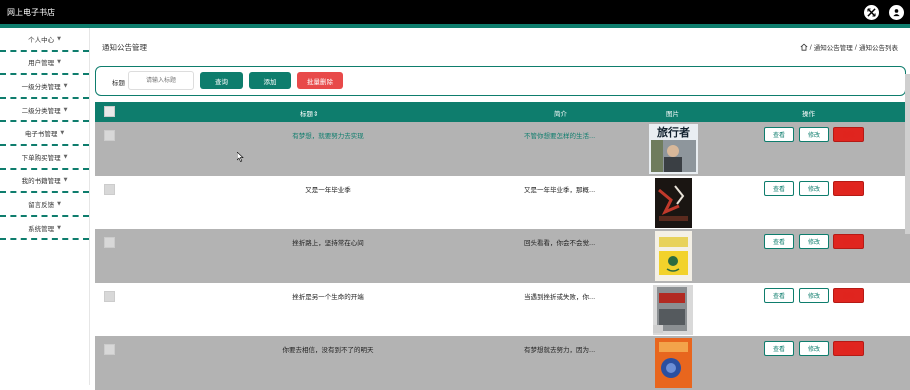 The image size is (910, 390). I want to click on svg-text: 旅行者, so click(673, 132).